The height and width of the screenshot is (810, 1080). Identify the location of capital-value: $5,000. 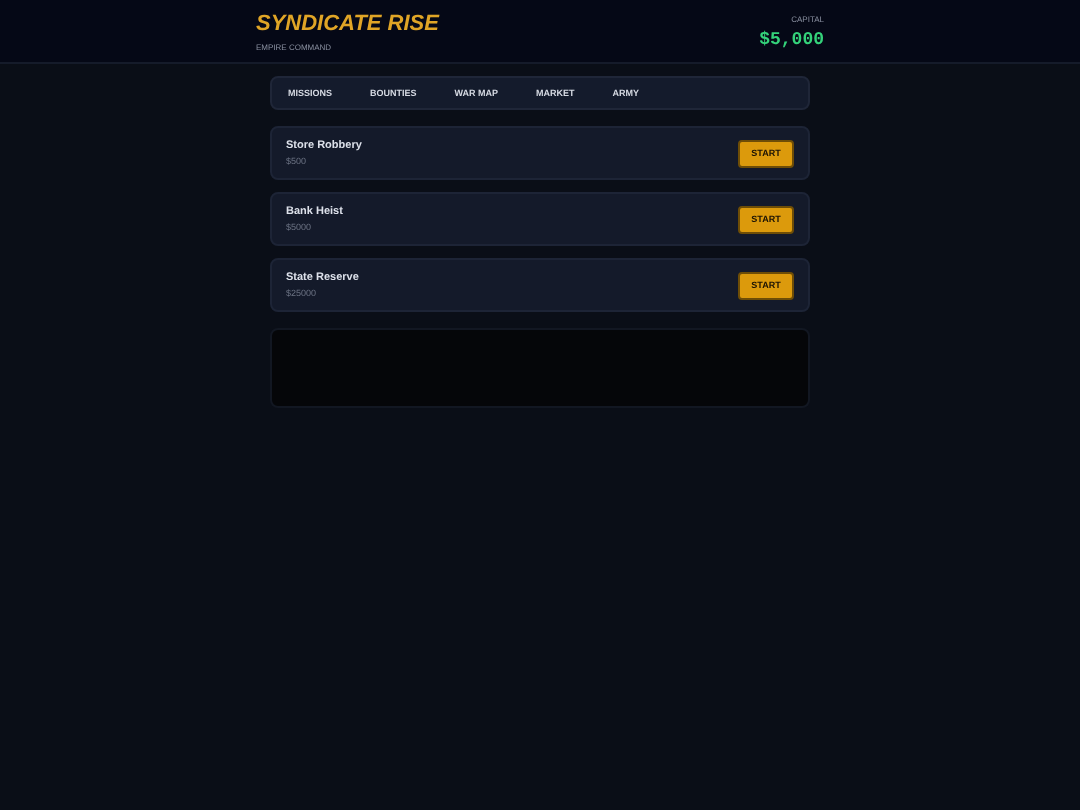
(791, 39).